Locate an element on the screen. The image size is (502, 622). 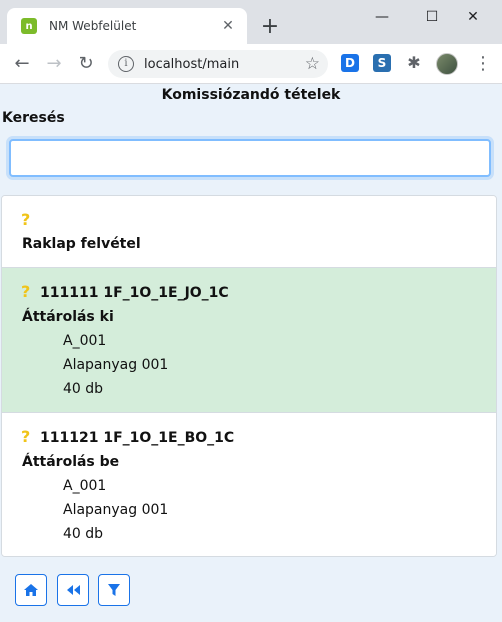
search-label: Keresés is located at coordinates (33, 118).